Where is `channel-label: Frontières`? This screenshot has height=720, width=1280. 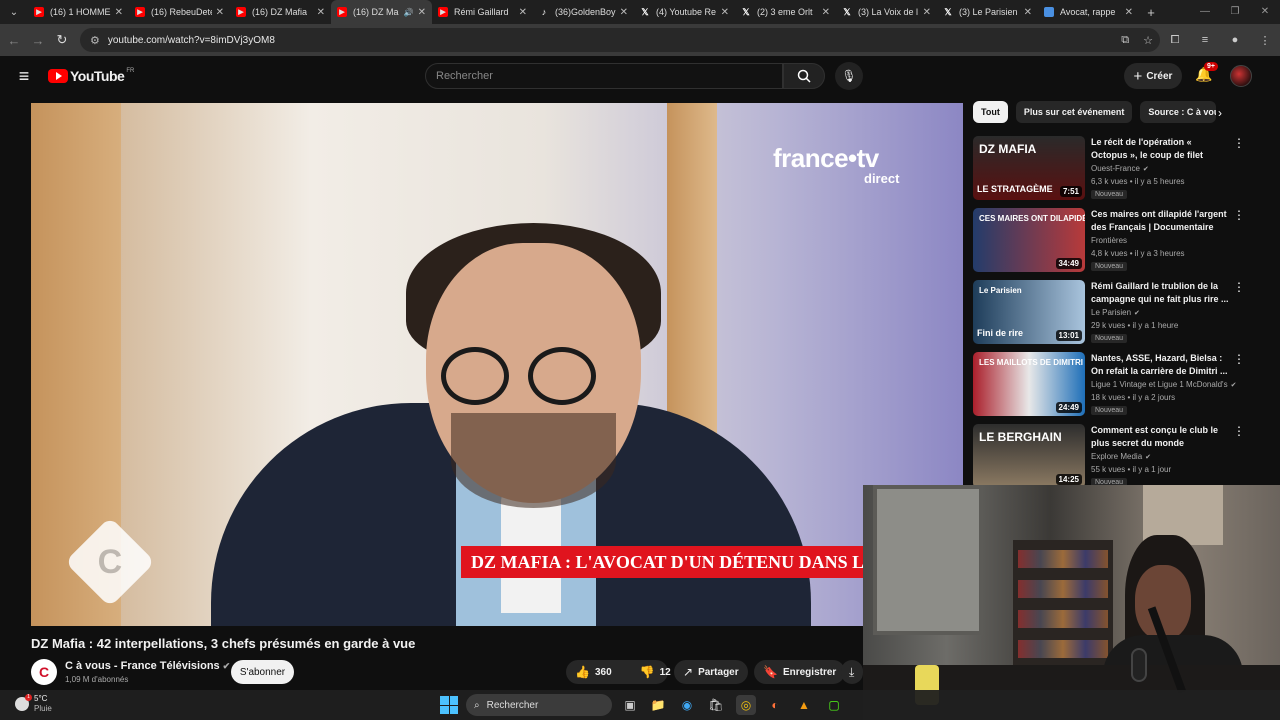
channel-label: Frontières is located at coordinates (1109, 240).